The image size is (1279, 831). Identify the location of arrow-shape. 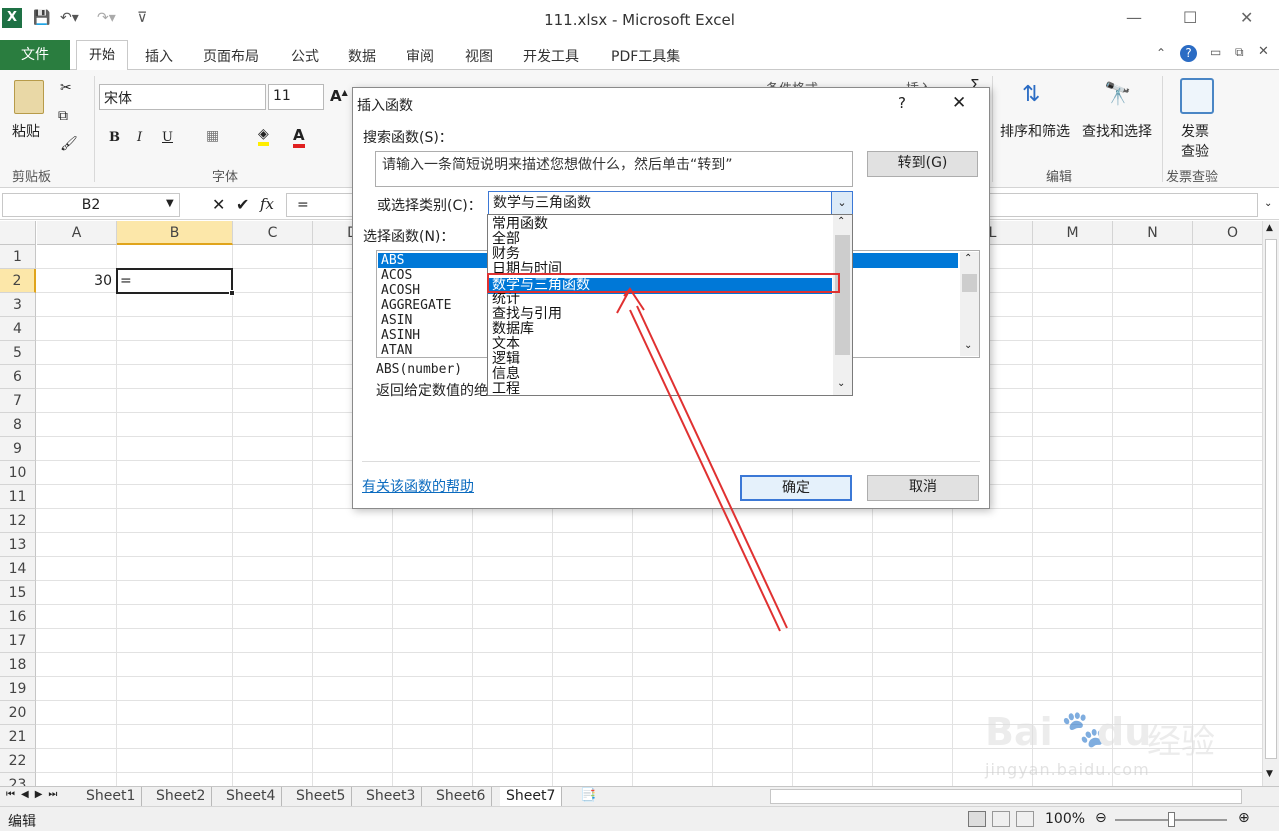
(702, 459).